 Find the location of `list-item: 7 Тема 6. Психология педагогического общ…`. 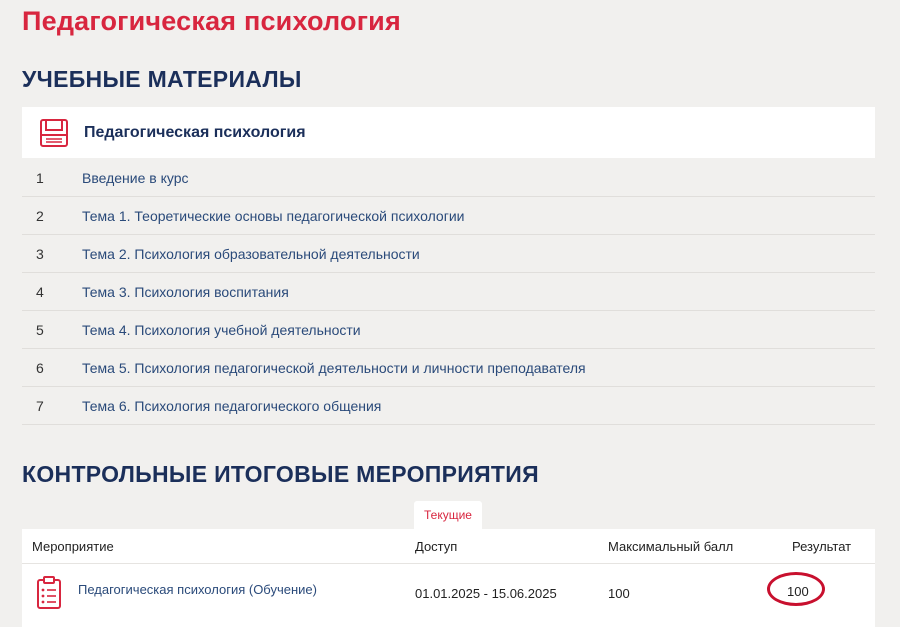

list-item: 7 Тема 6. Психология педагогического общ… is located at coordinates (448, 406).